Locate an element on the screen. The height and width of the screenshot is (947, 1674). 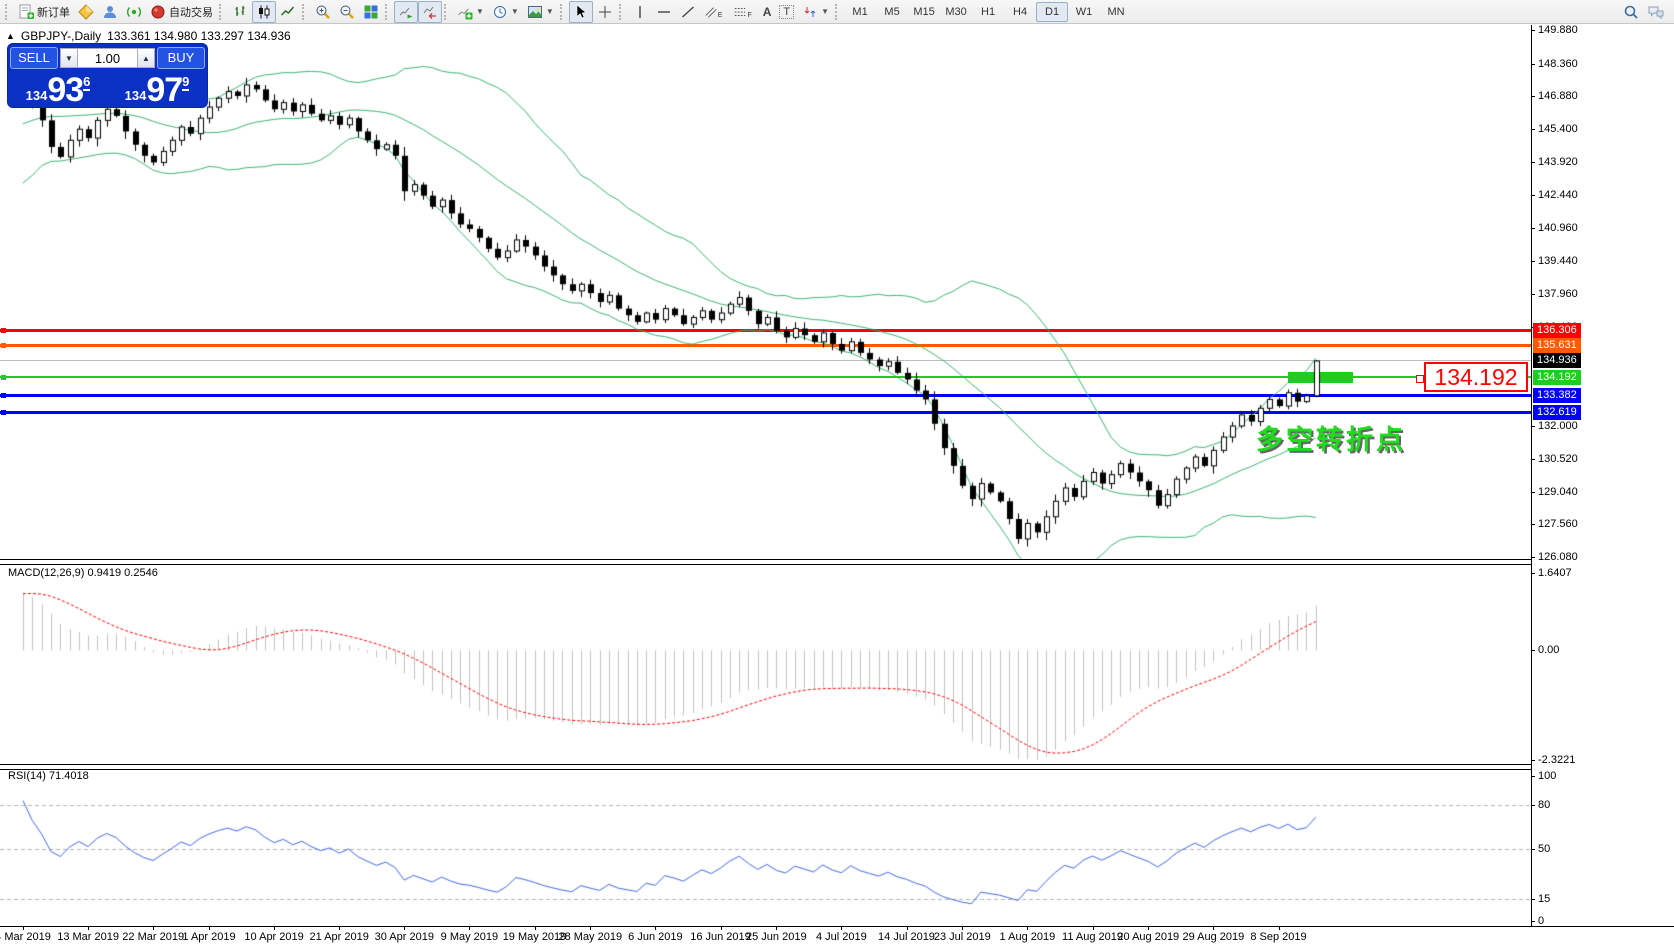
signals-icon is located at coordinates (134, 11).